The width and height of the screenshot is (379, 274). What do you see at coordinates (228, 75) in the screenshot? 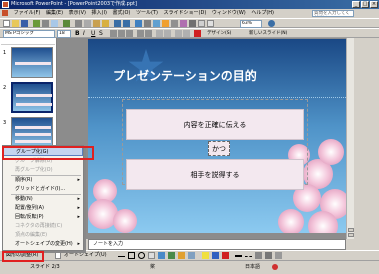
I see `slide-title: プレゼンテーションの目的` at bounding box center [228, 75].